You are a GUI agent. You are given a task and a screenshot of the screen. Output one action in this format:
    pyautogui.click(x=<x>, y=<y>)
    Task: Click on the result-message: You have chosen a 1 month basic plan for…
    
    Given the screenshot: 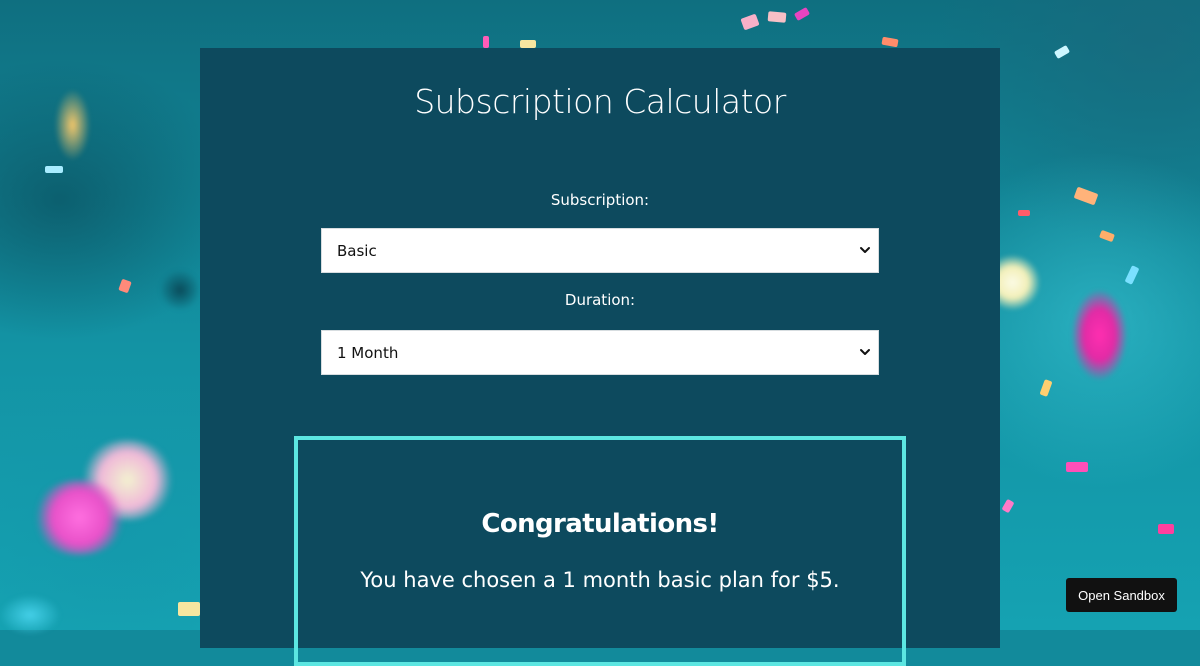 What is the action you would take?
    pyautogui.click(x=600, y=580)
    